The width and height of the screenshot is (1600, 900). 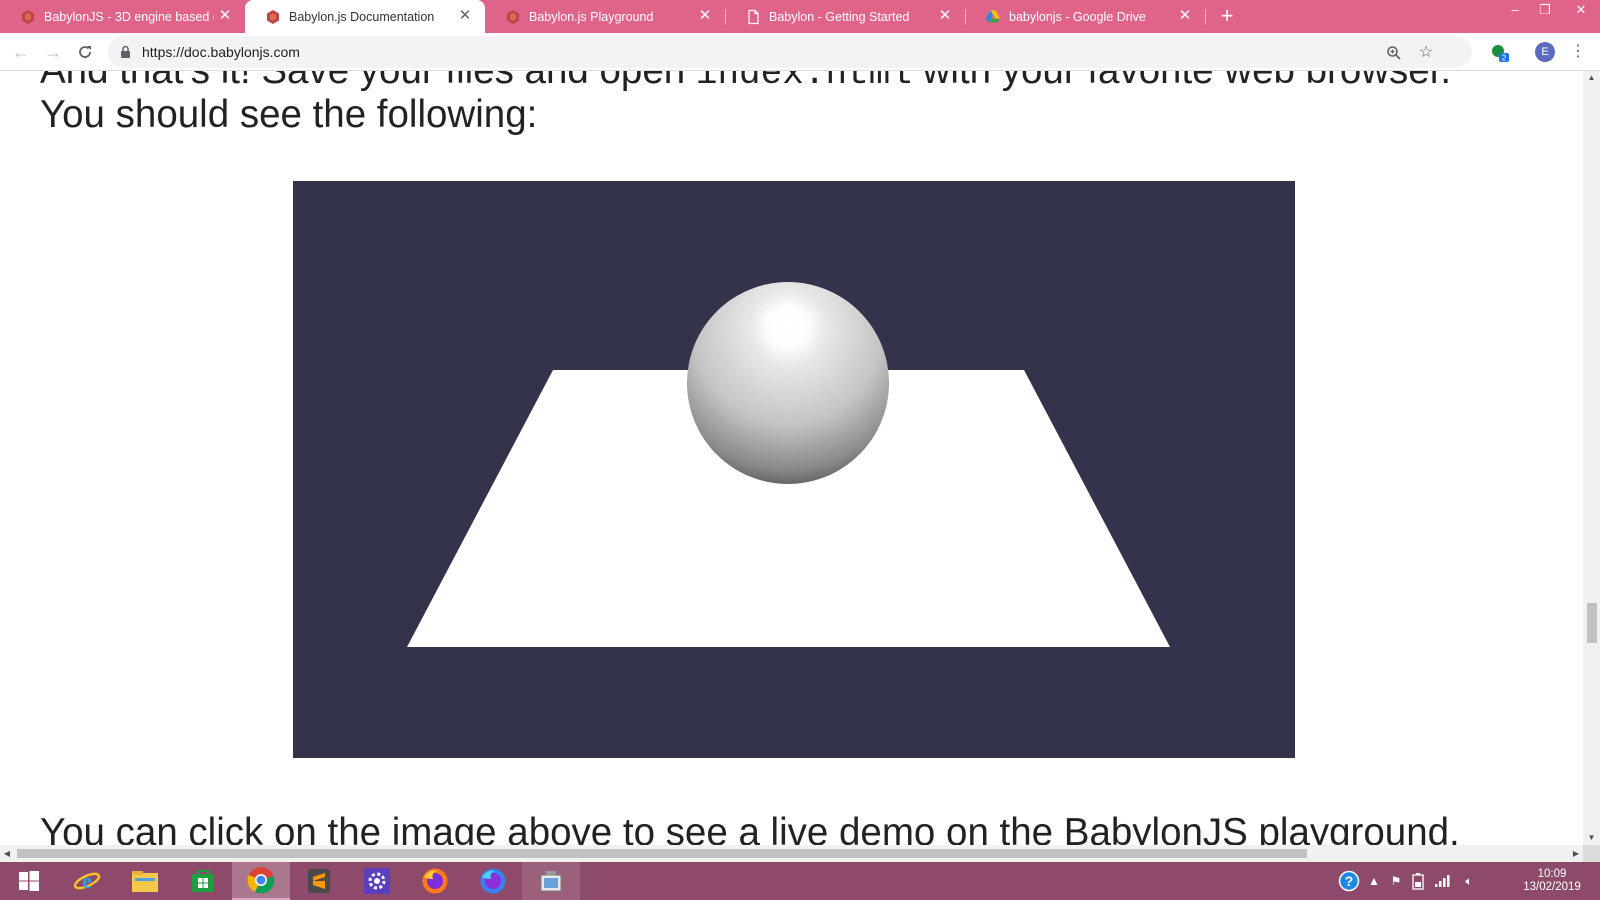 I want to click on tab-title: Babylon.js Playground, so click(x=591, y=16).